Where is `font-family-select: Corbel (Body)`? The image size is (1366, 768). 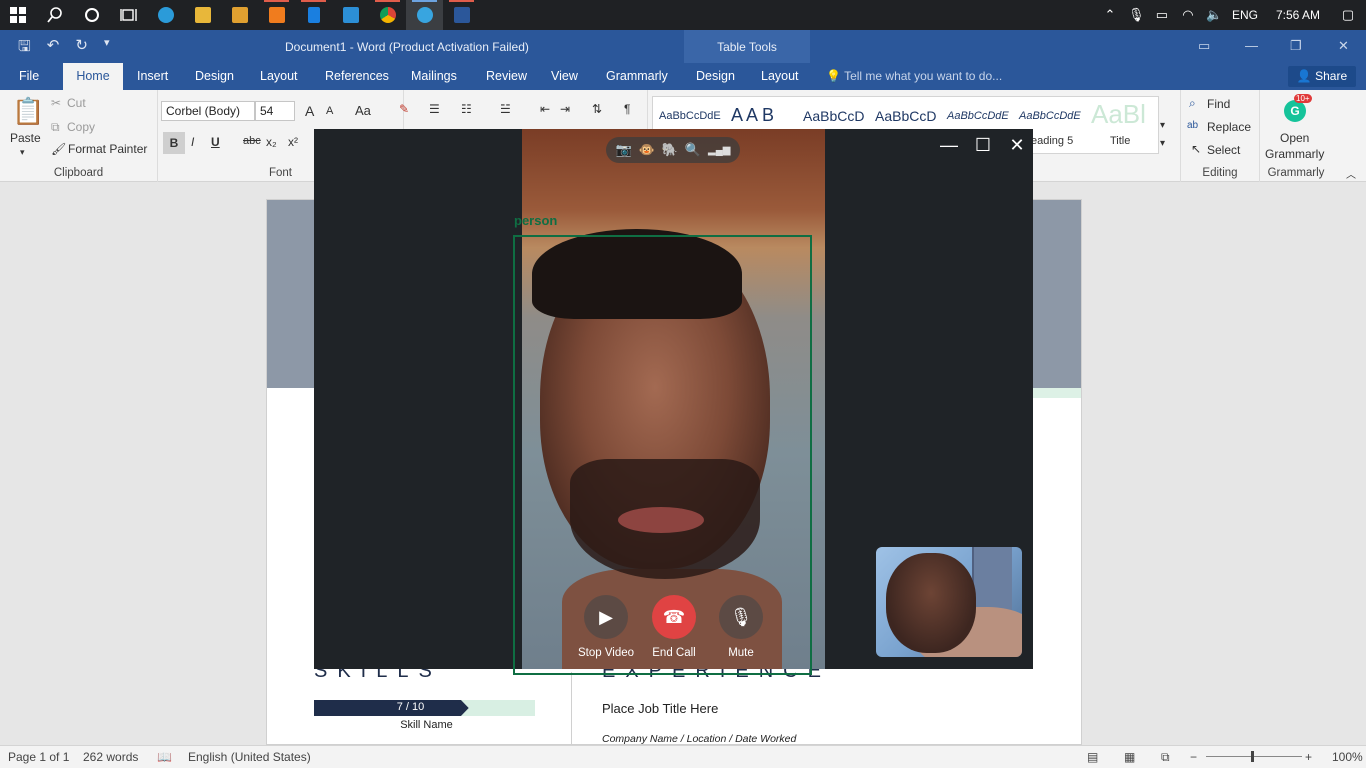 font-family-select: Corbel (Body) is located at coordinates (208, 111).